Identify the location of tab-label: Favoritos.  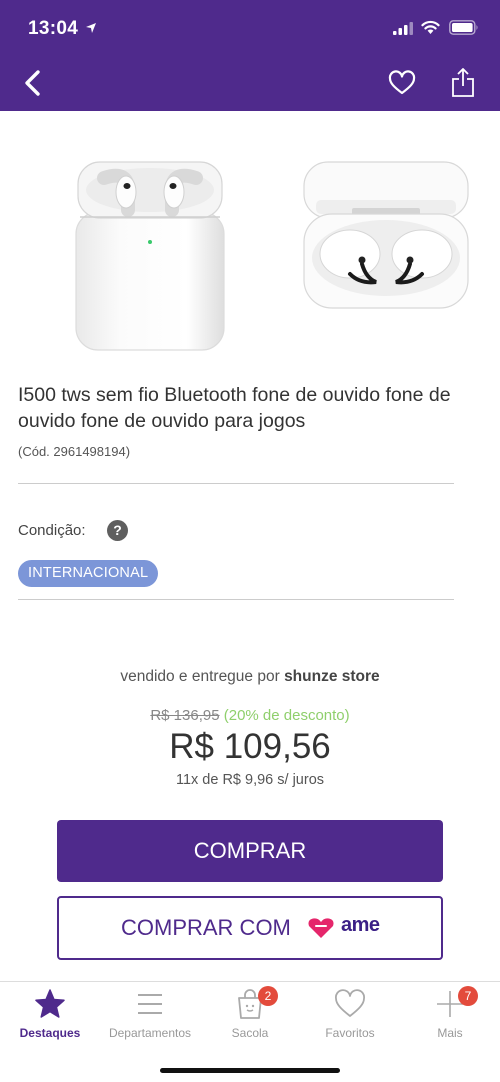
(350, 1033).